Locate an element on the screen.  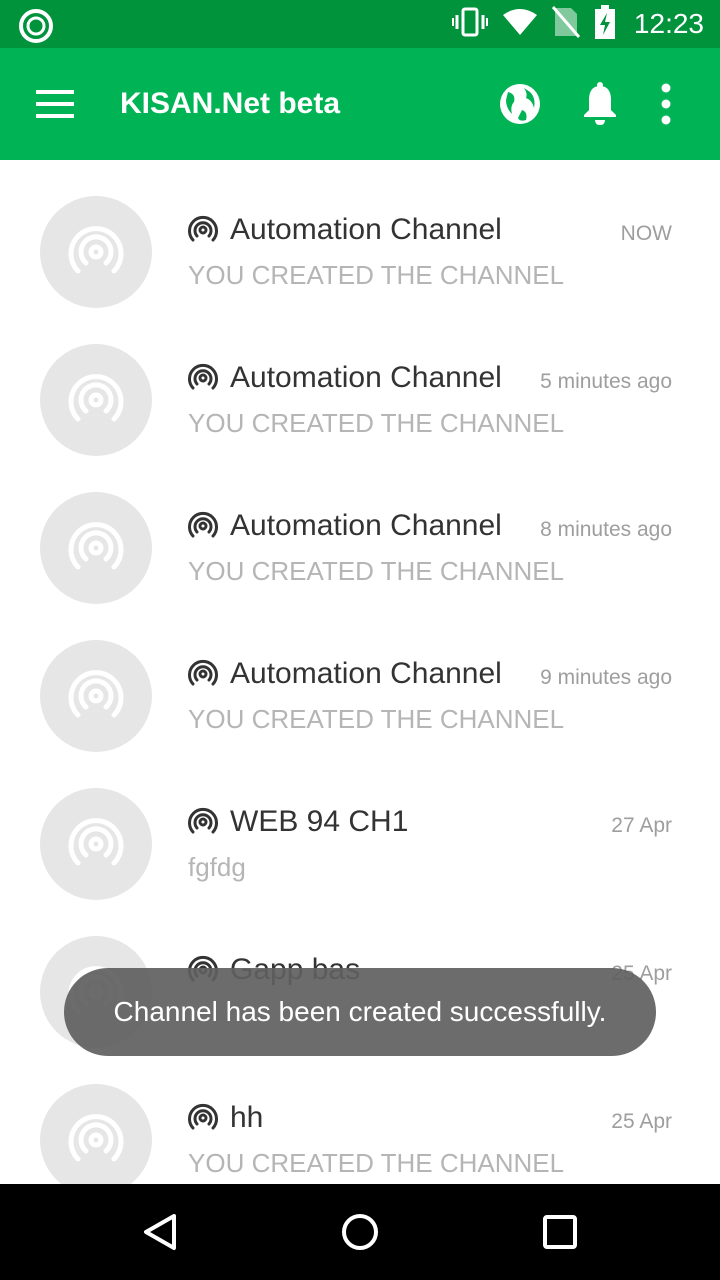
navigation-bar is located at coordinates (360, 1232).